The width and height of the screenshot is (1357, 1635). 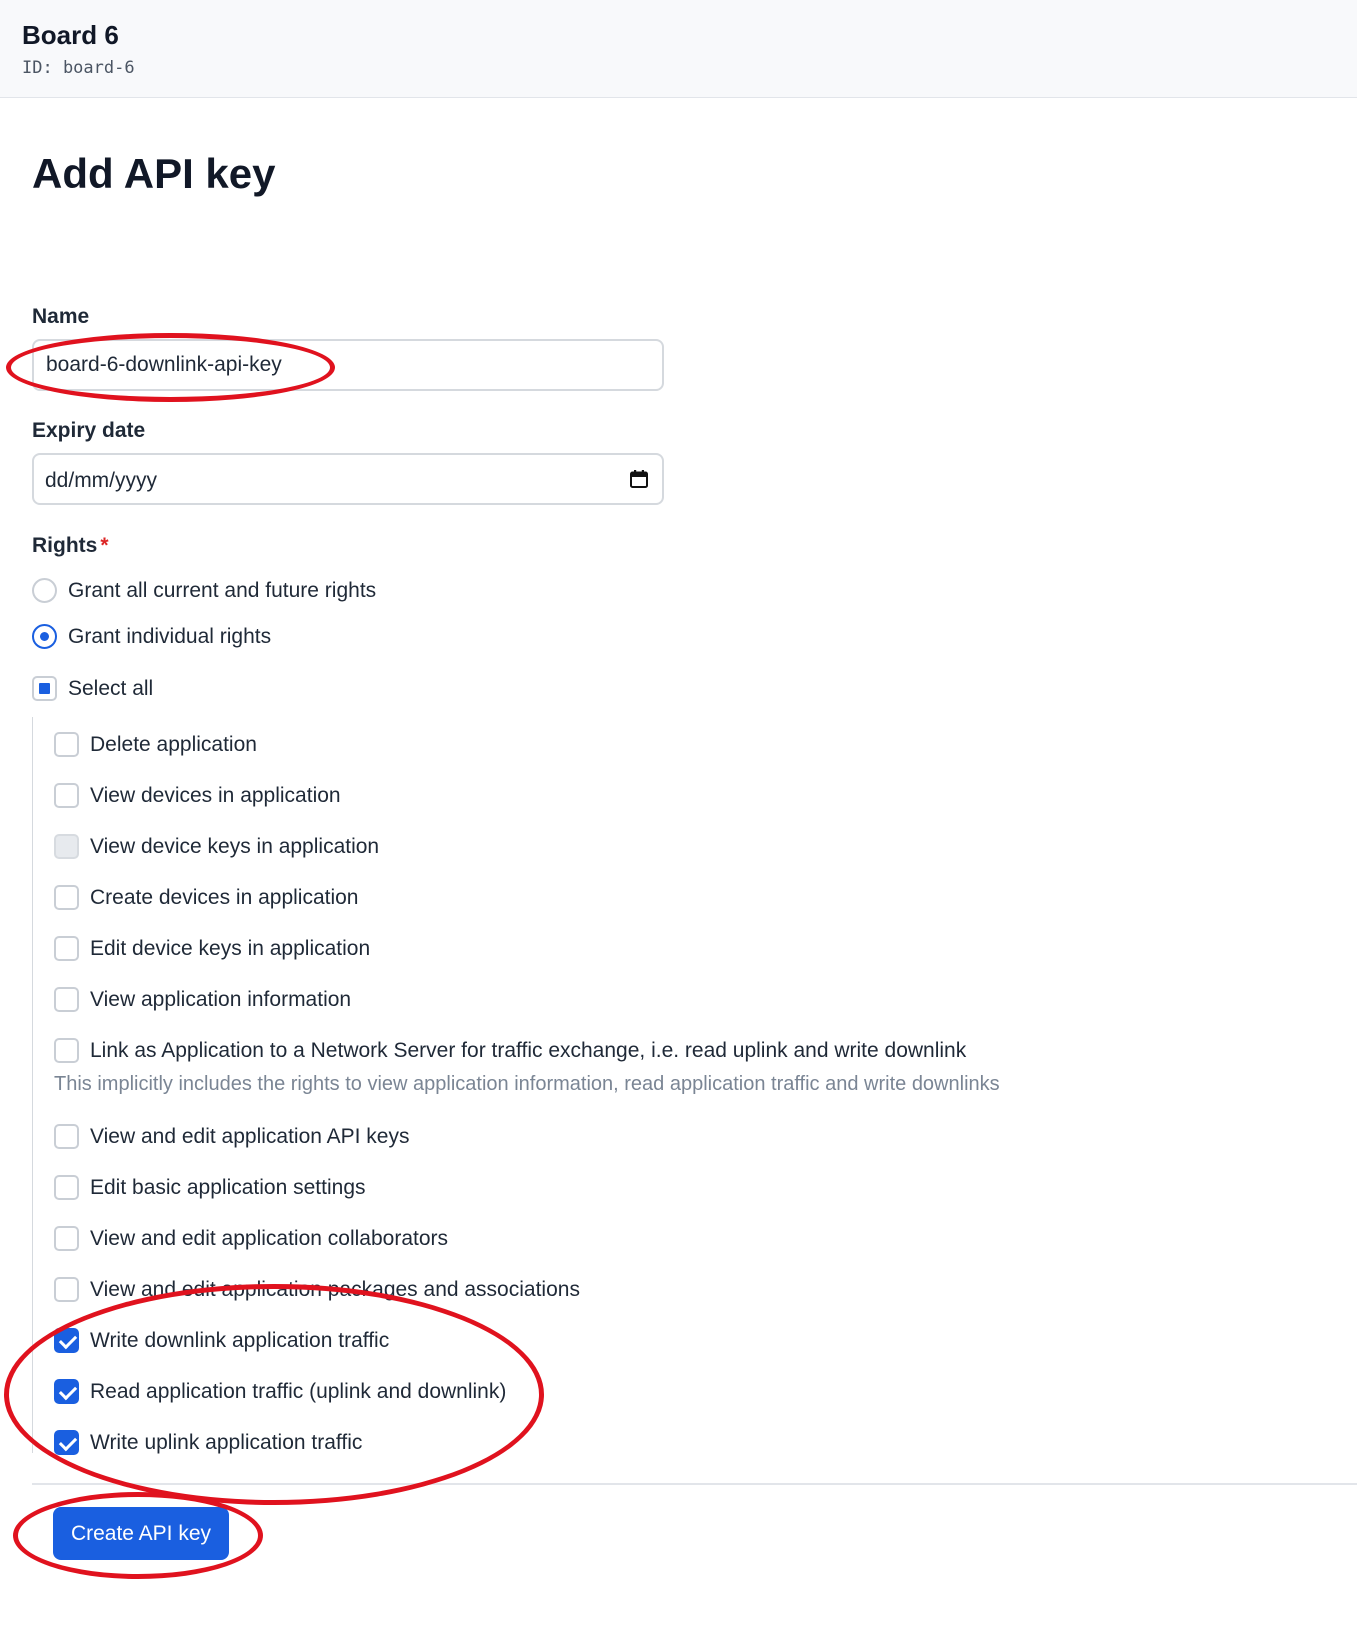 What do you see at coordinates (221, 999) in the screenshot?
I see `right-label-view-application-info: View application information` at bounding box center [221, 999].